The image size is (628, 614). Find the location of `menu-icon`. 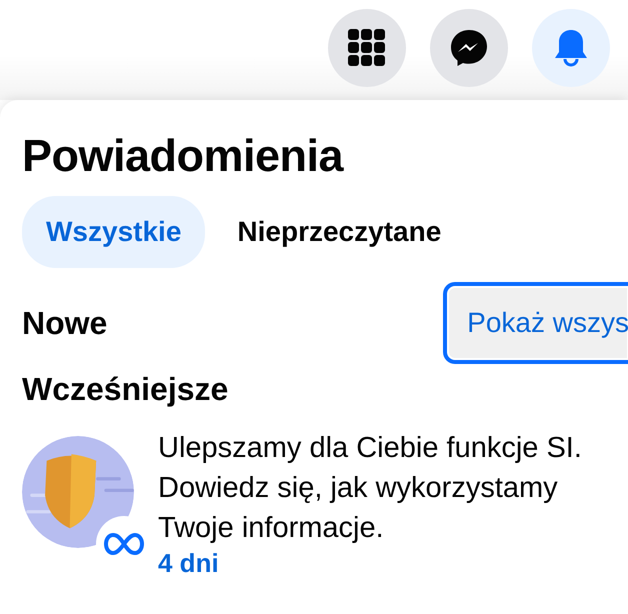

menu-icon is located at coordinates (367, 48).